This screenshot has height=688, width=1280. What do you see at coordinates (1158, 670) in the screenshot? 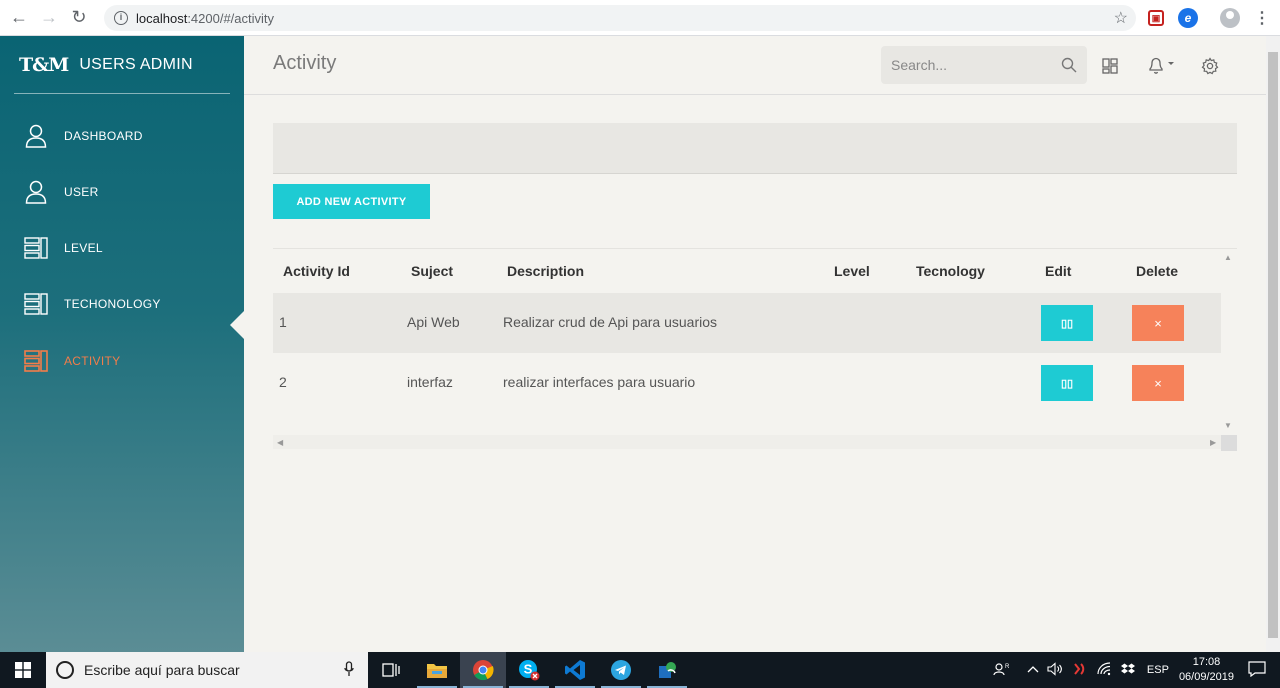
I see `language-indicator: ESP` at bounding box center [1158, 670].